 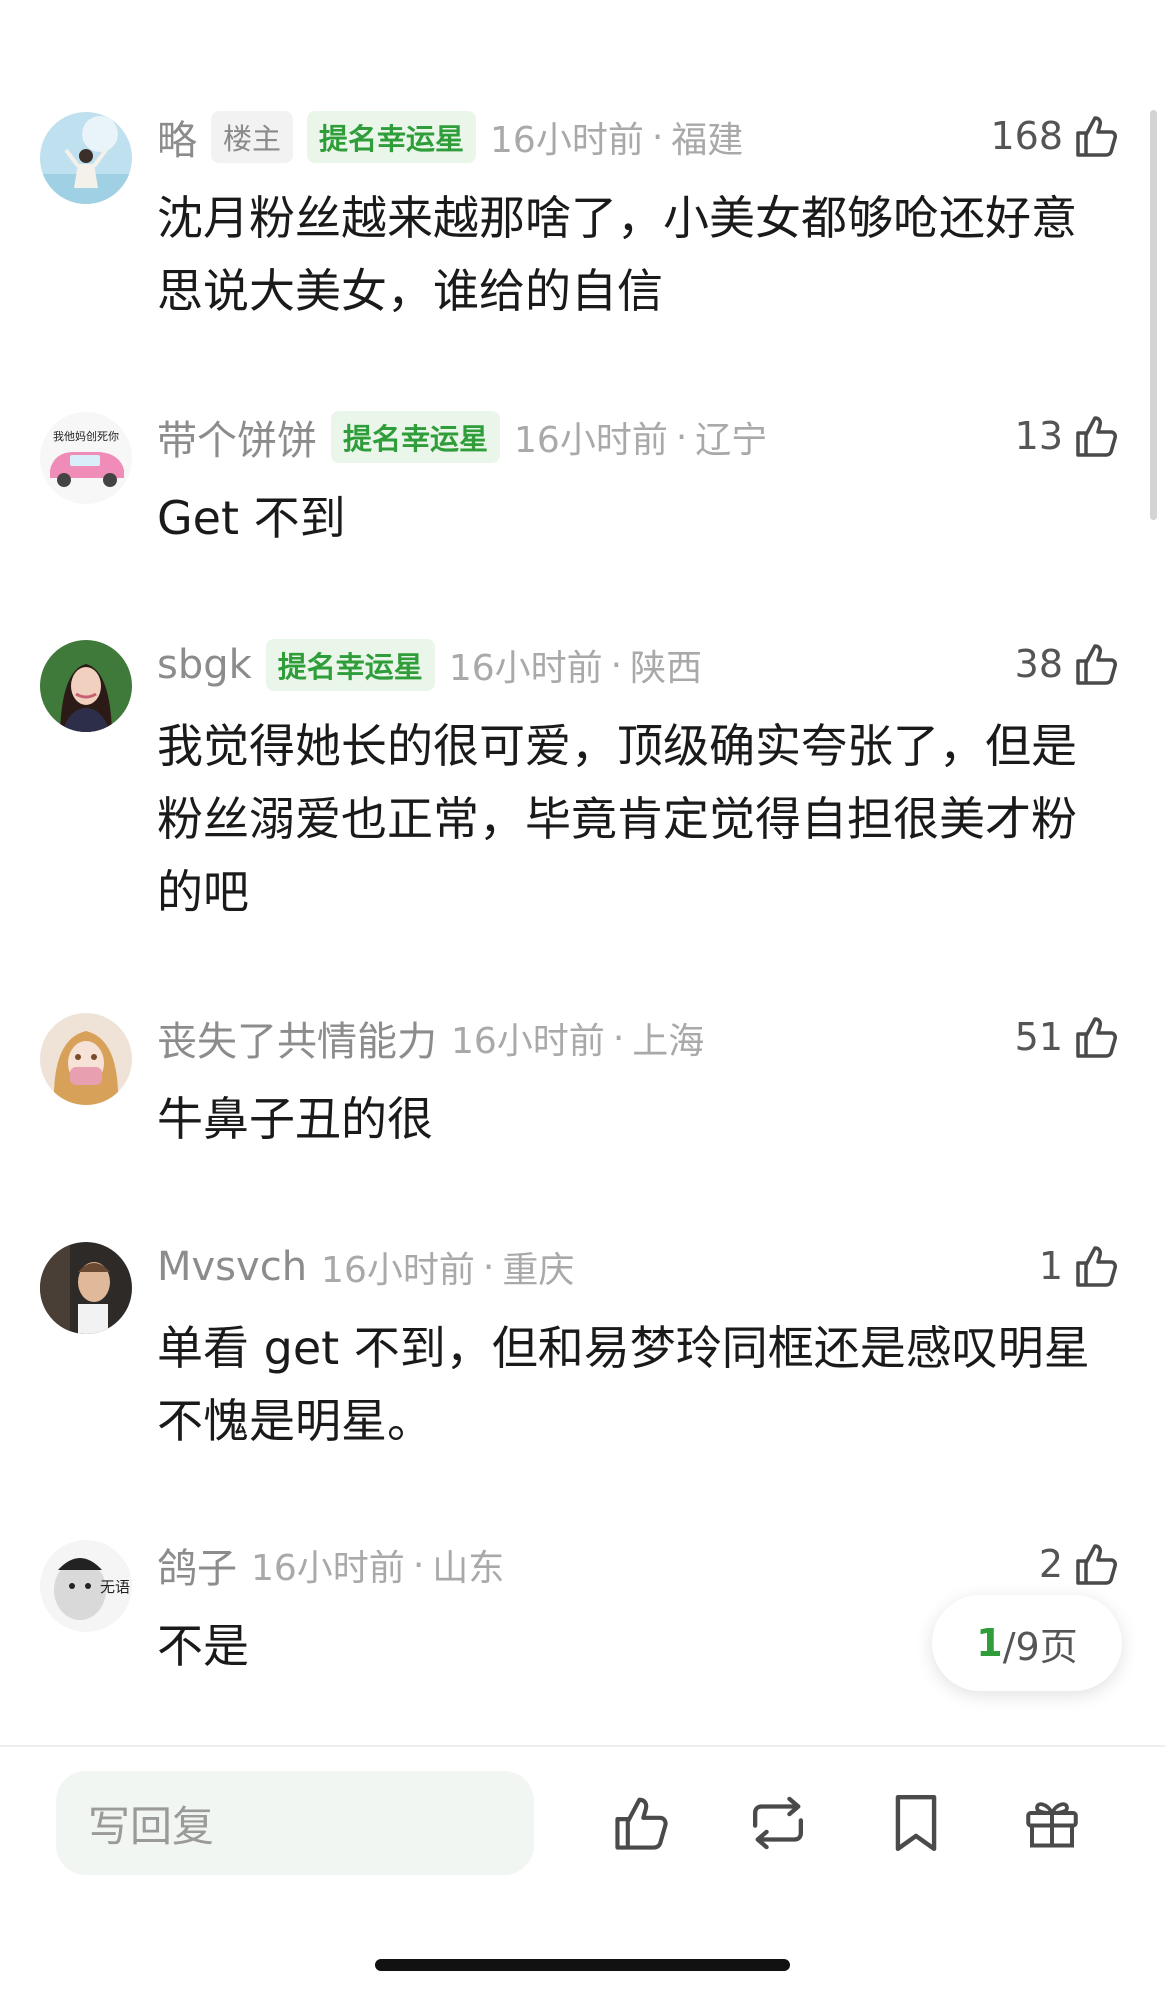 I want to click on ip-region: 上海, so click(x=668, y=1041).